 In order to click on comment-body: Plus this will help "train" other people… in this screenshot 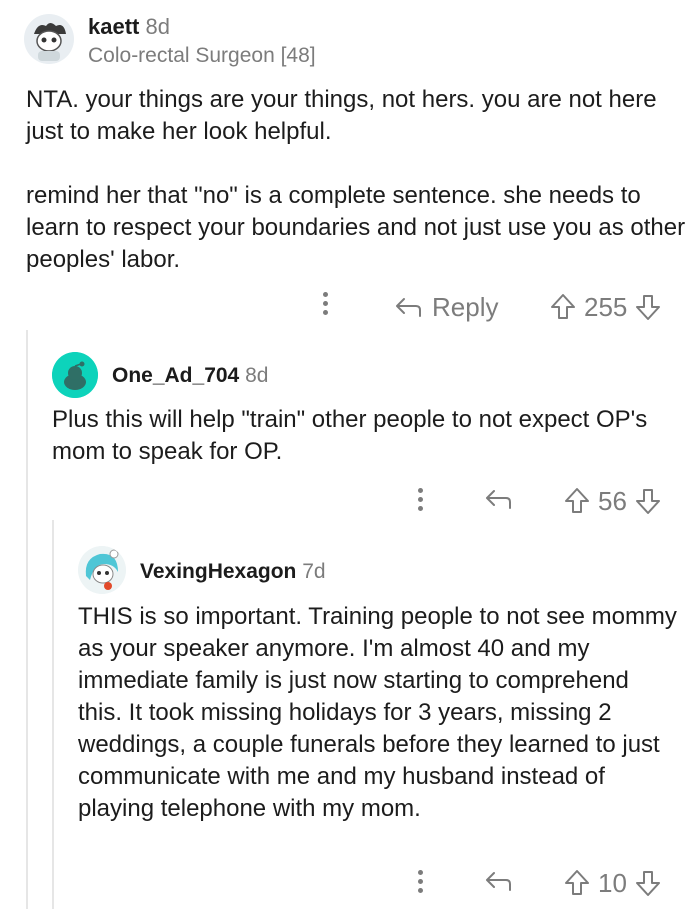, I will do `click(362, 436)`.